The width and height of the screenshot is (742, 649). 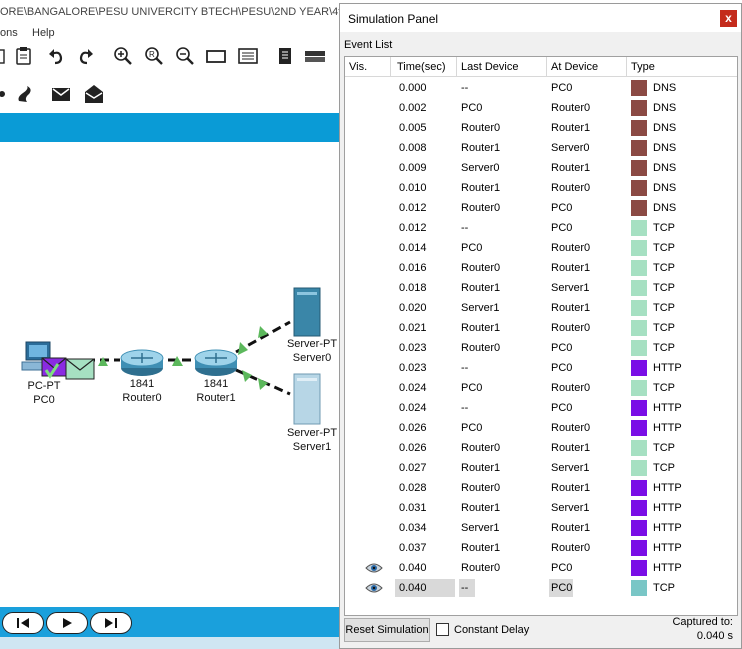 What do you see at coordinates (541, 108) in the screenshot?
I see `event-row: 0.002 PC0 Router0 DNS` at bounding box center [541, 108].